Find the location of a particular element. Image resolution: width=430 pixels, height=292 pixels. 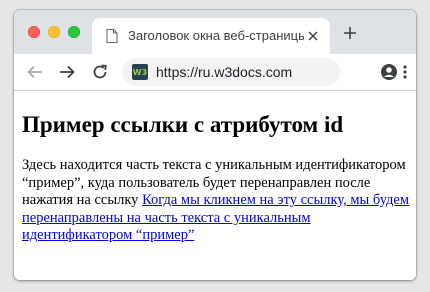

reload-icon is located at coordinates (100, 72).